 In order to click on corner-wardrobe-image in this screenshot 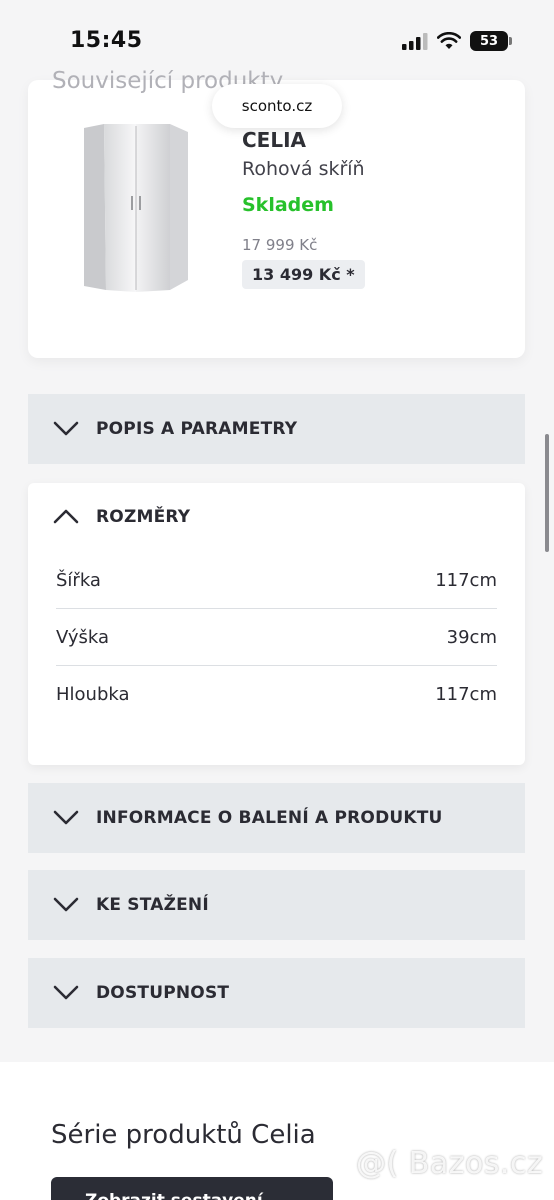, I will do `click(136, 208)`.